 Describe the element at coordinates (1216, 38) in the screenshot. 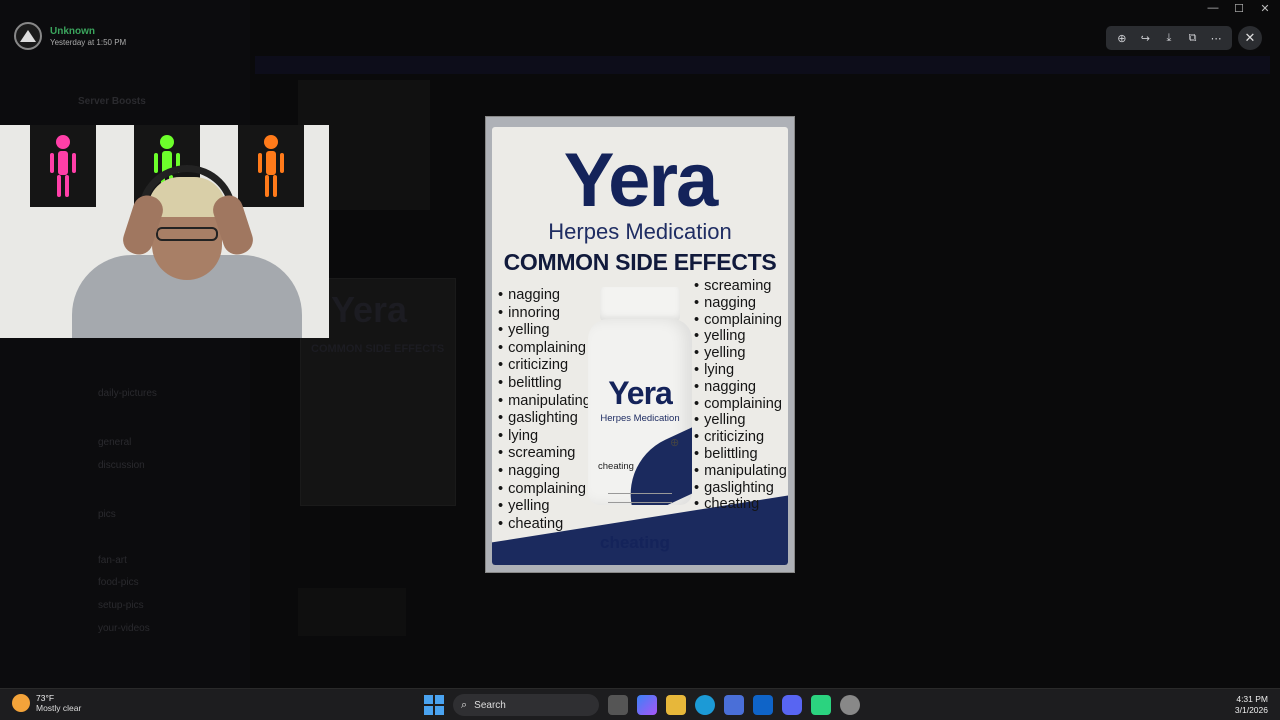

I see `more-icon: ⋯` at that location.